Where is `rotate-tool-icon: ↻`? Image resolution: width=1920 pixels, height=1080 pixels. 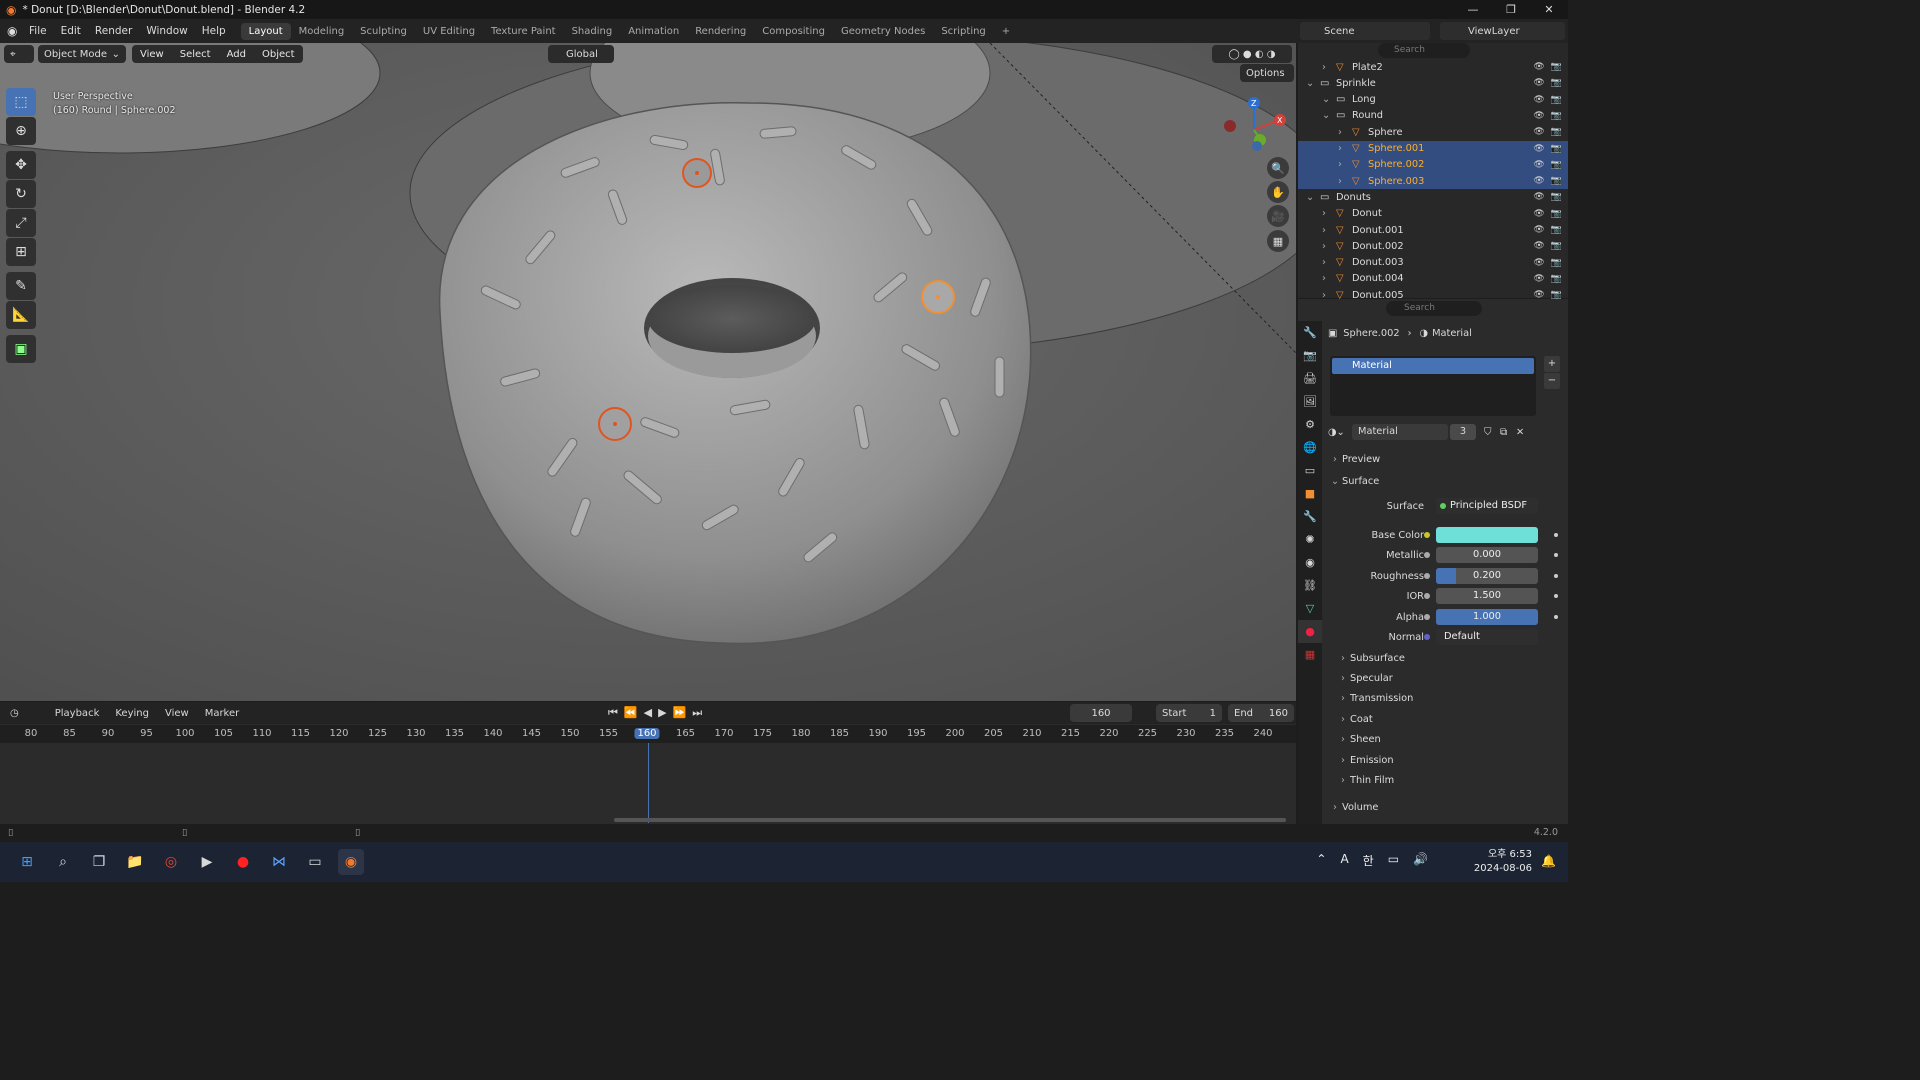
rotate-tool-icon: ↻ is located at coordinates (21, 194).